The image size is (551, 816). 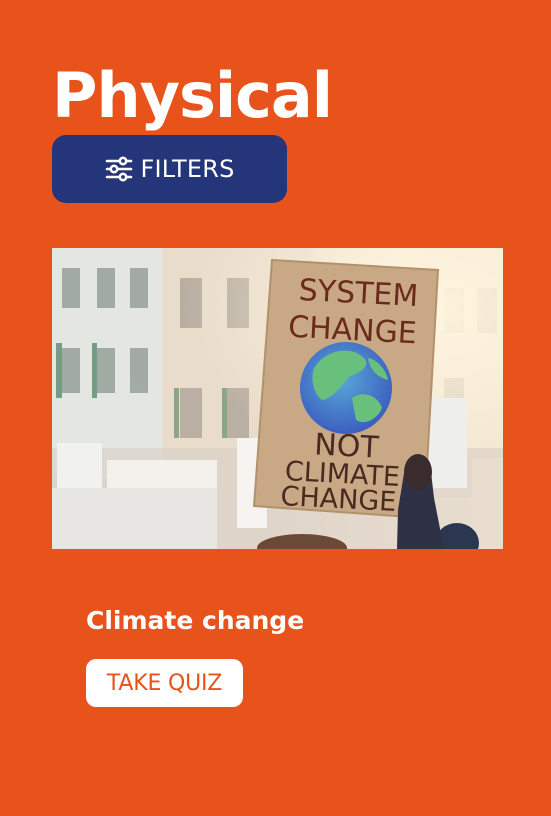 I want to click on filters-button: FILTERS, so click(x=169, y=169).